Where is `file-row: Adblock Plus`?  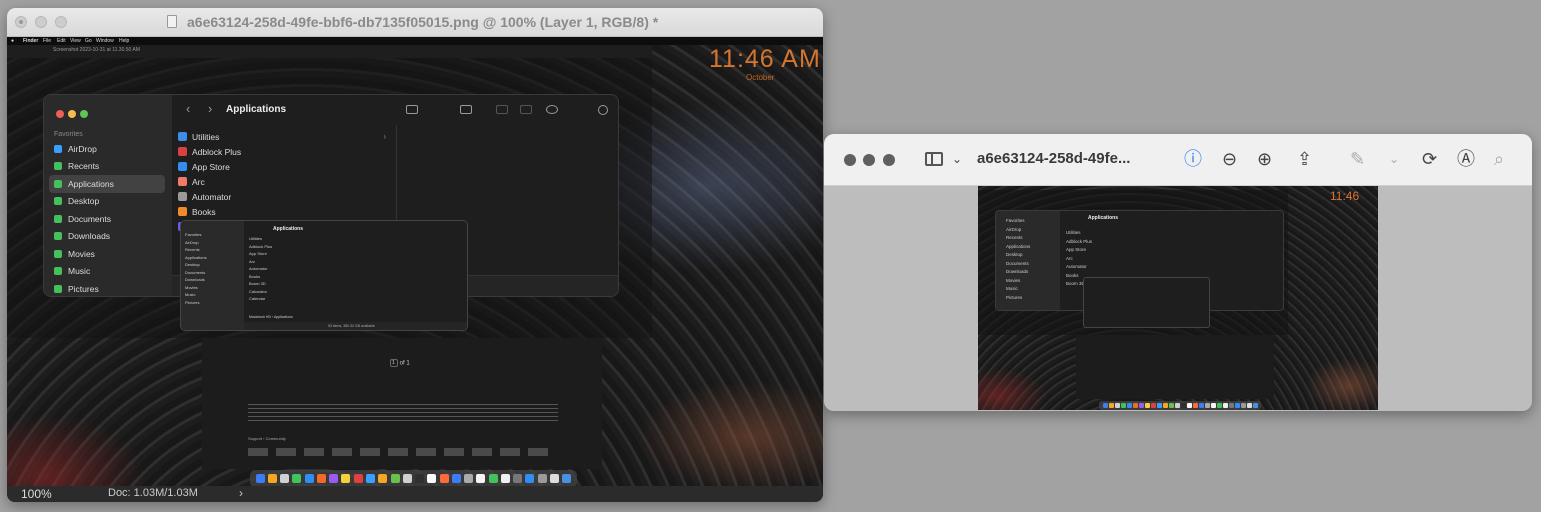
file-row: Adblock Plus is located at coordinates (288, 151).